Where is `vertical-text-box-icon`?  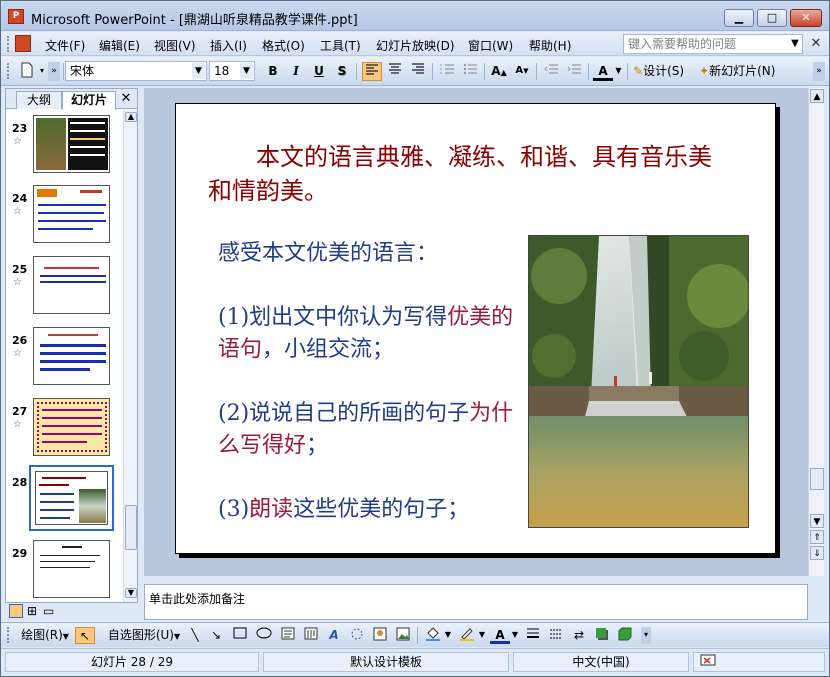 vertical-text-box-icon is located at coordinates (311, 635).